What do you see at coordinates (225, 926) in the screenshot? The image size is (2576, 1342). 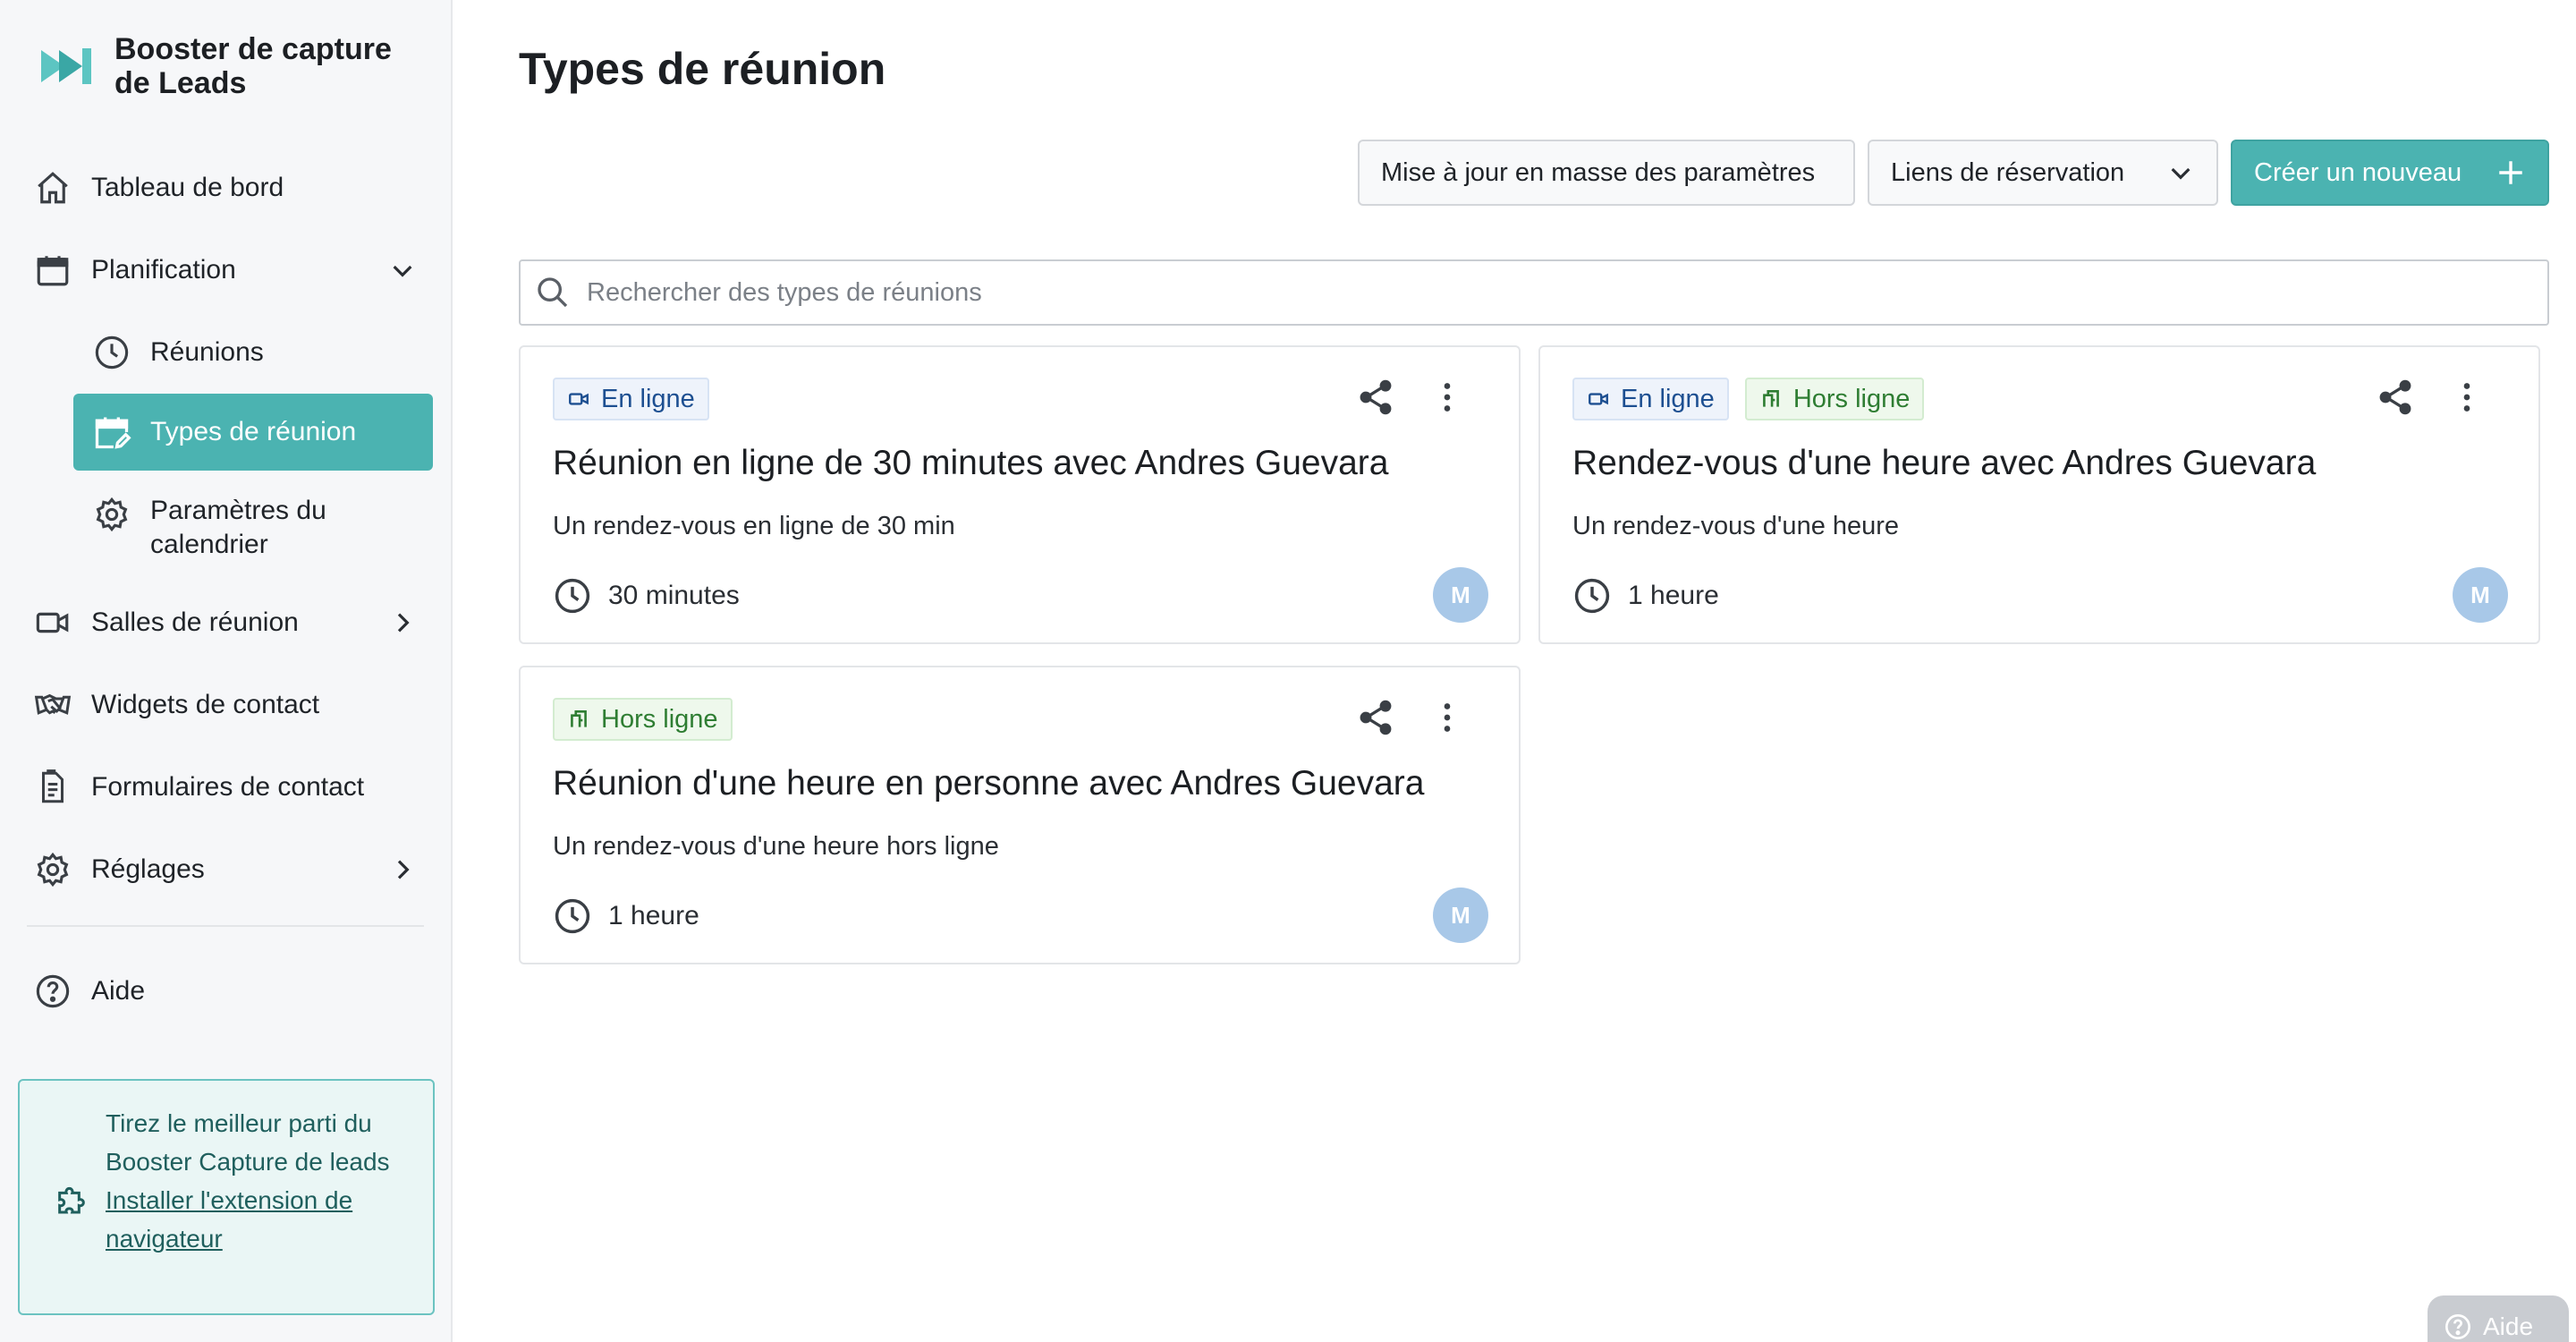 I see `sidebar-divider` at bounding box center [225, 926].